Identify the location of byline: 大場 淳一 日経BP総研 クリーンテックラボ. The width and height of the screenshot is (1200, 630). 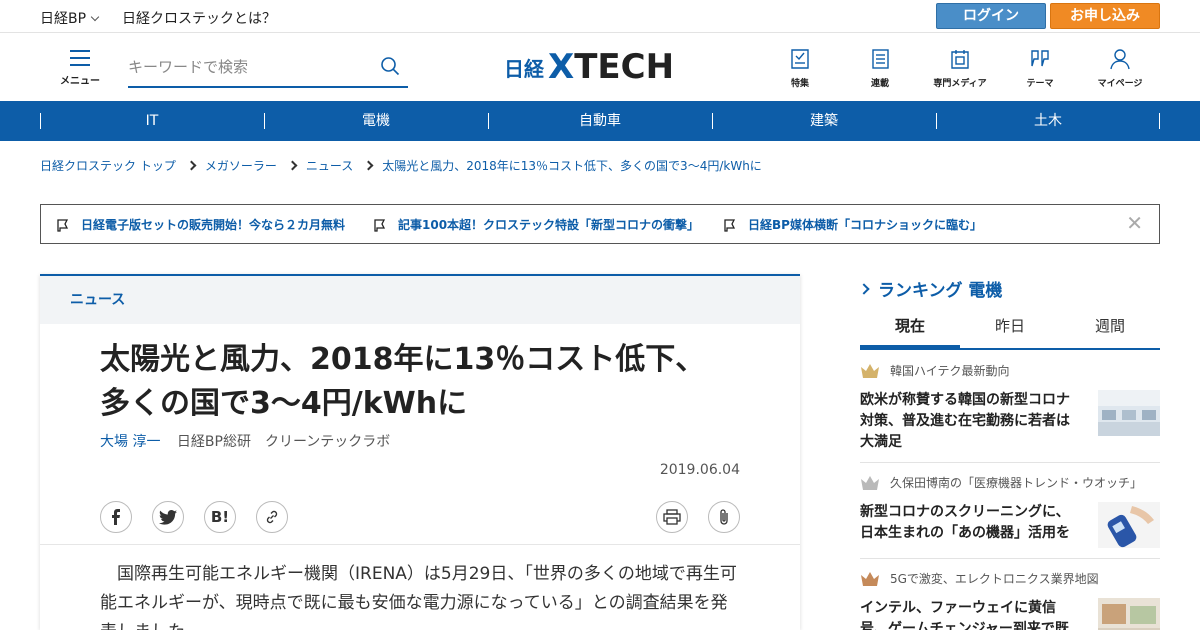
(245, 441).